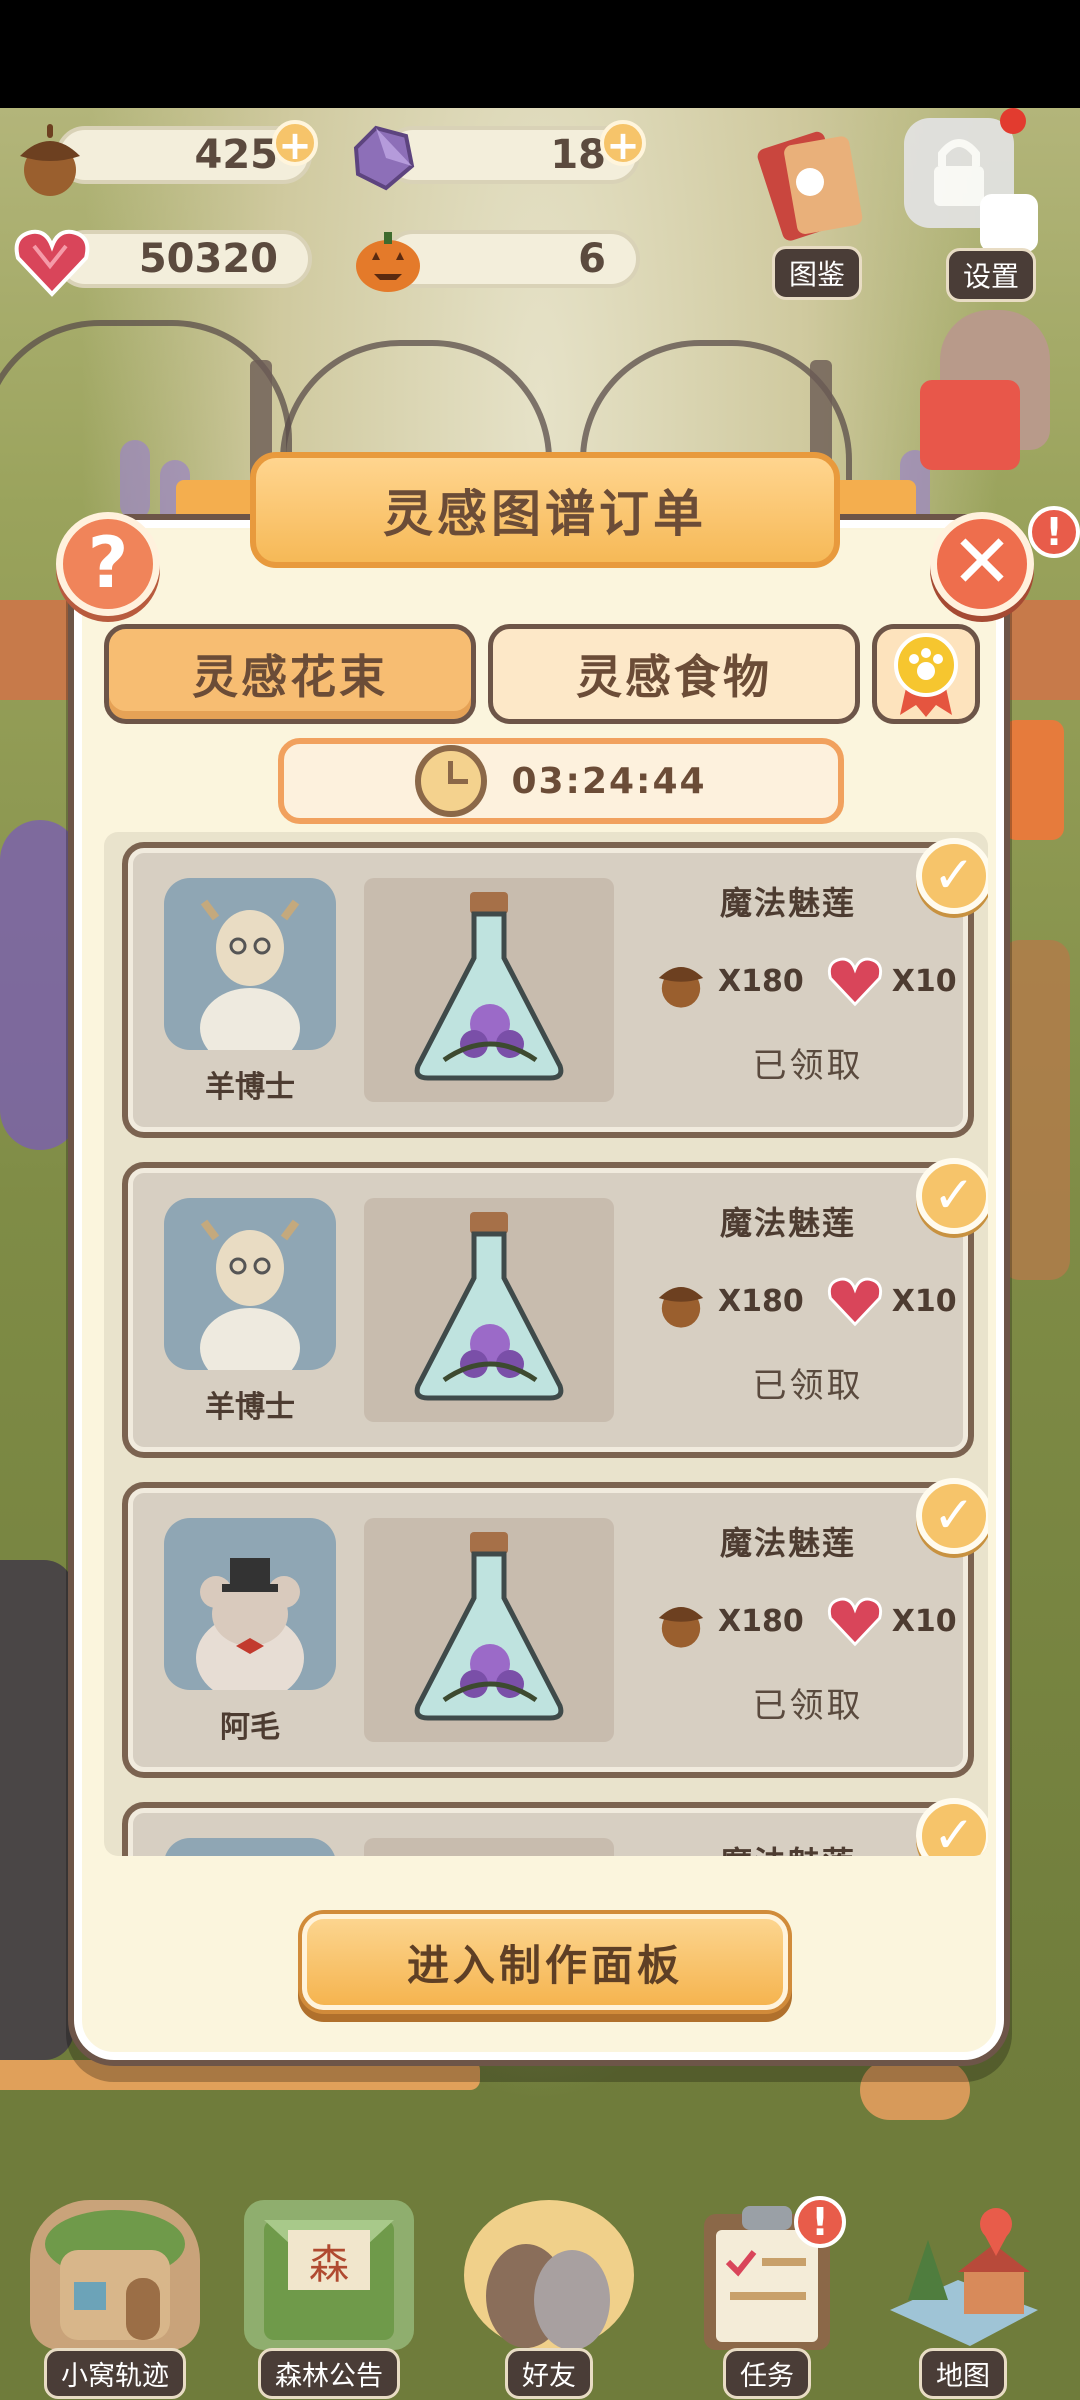 The height and width of the screenshot is (2400, 1080). I want to click on qq-app-icon, so click(1009, 223).